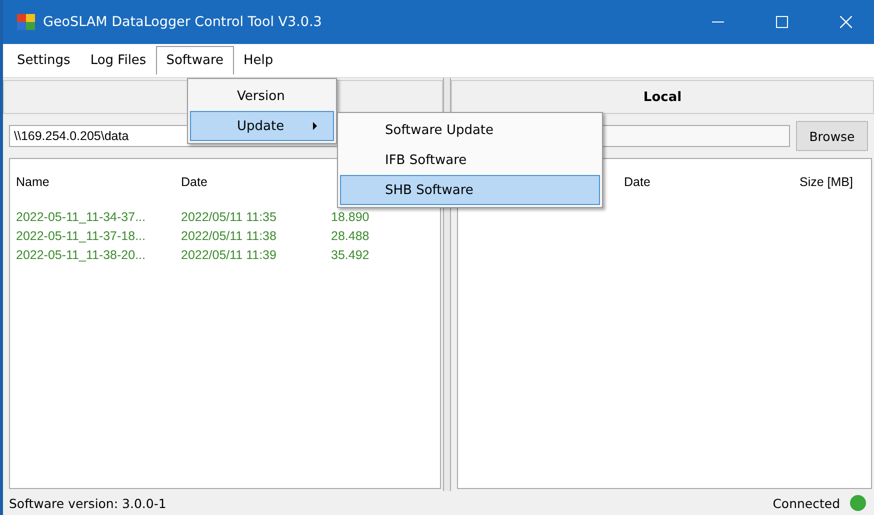 This screenshot has height=515, width=874. Describe the element at coordinates (87, 503) in the screenshot. I see `status-text: Software version: 3.0.0-1` at that location.